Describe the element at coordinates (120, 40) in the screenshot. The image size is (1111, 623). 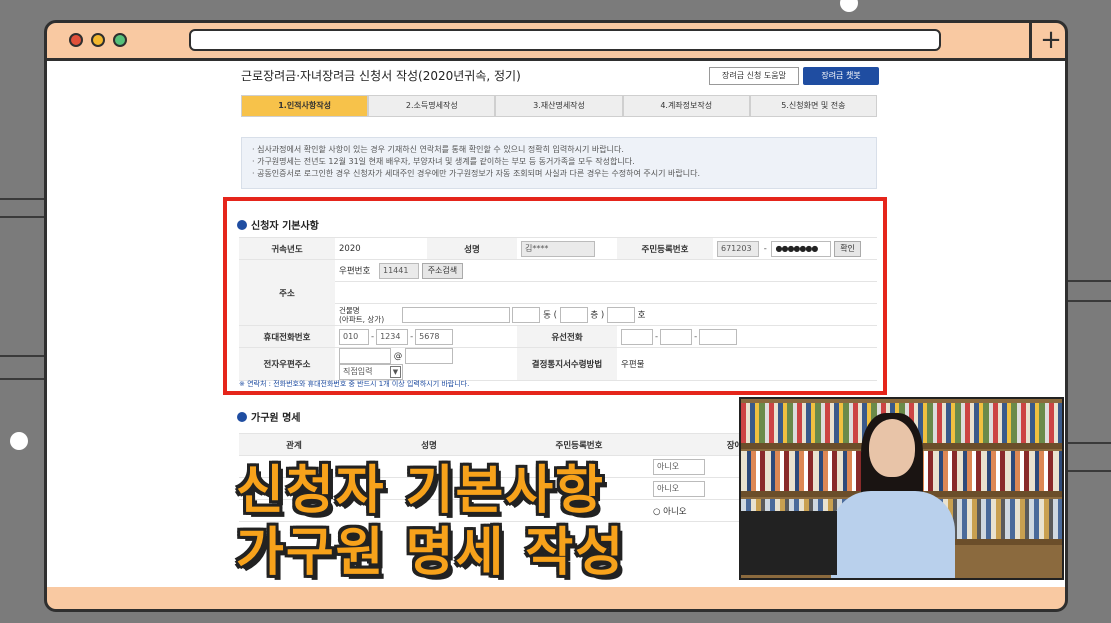
I see `window-maximize-dot` at that location.